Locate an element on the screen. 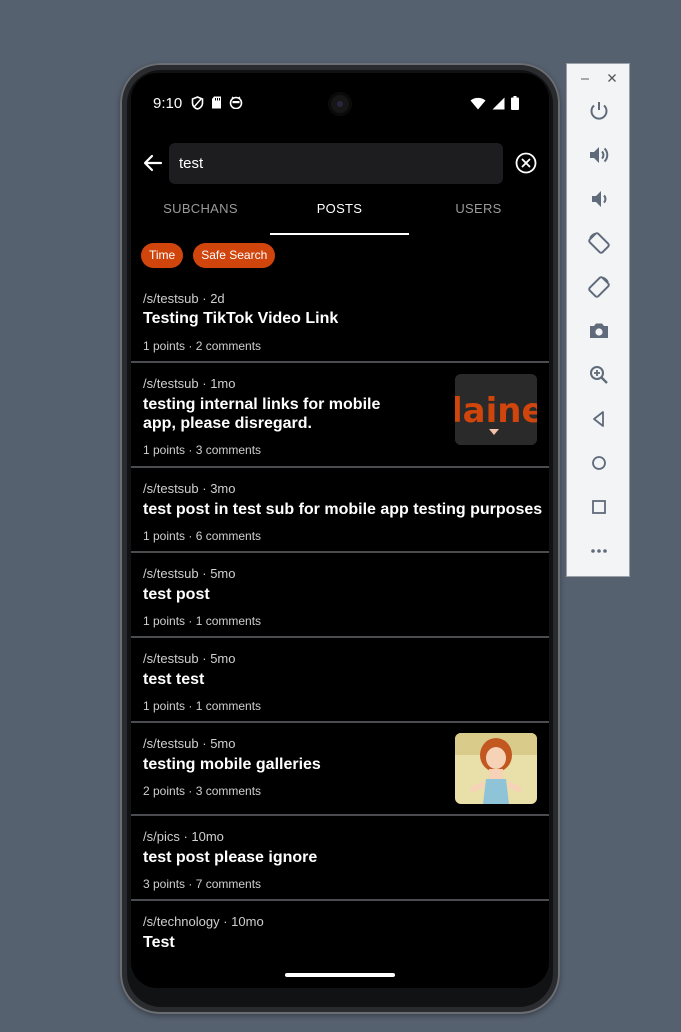 This screenshot has height=1032, width=681. overview-icon is located at coordinates (599, 507).